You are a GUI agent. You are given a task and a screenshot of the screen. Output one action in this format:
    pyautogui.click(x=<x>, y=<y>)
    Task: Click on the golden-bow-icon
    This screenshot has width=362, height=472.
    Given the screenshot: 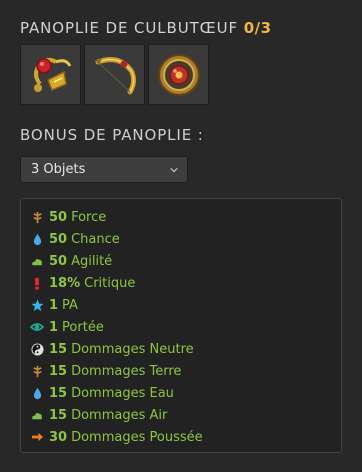 What is the action you would take?
    pyautogui.click(x=115, y=75)
    